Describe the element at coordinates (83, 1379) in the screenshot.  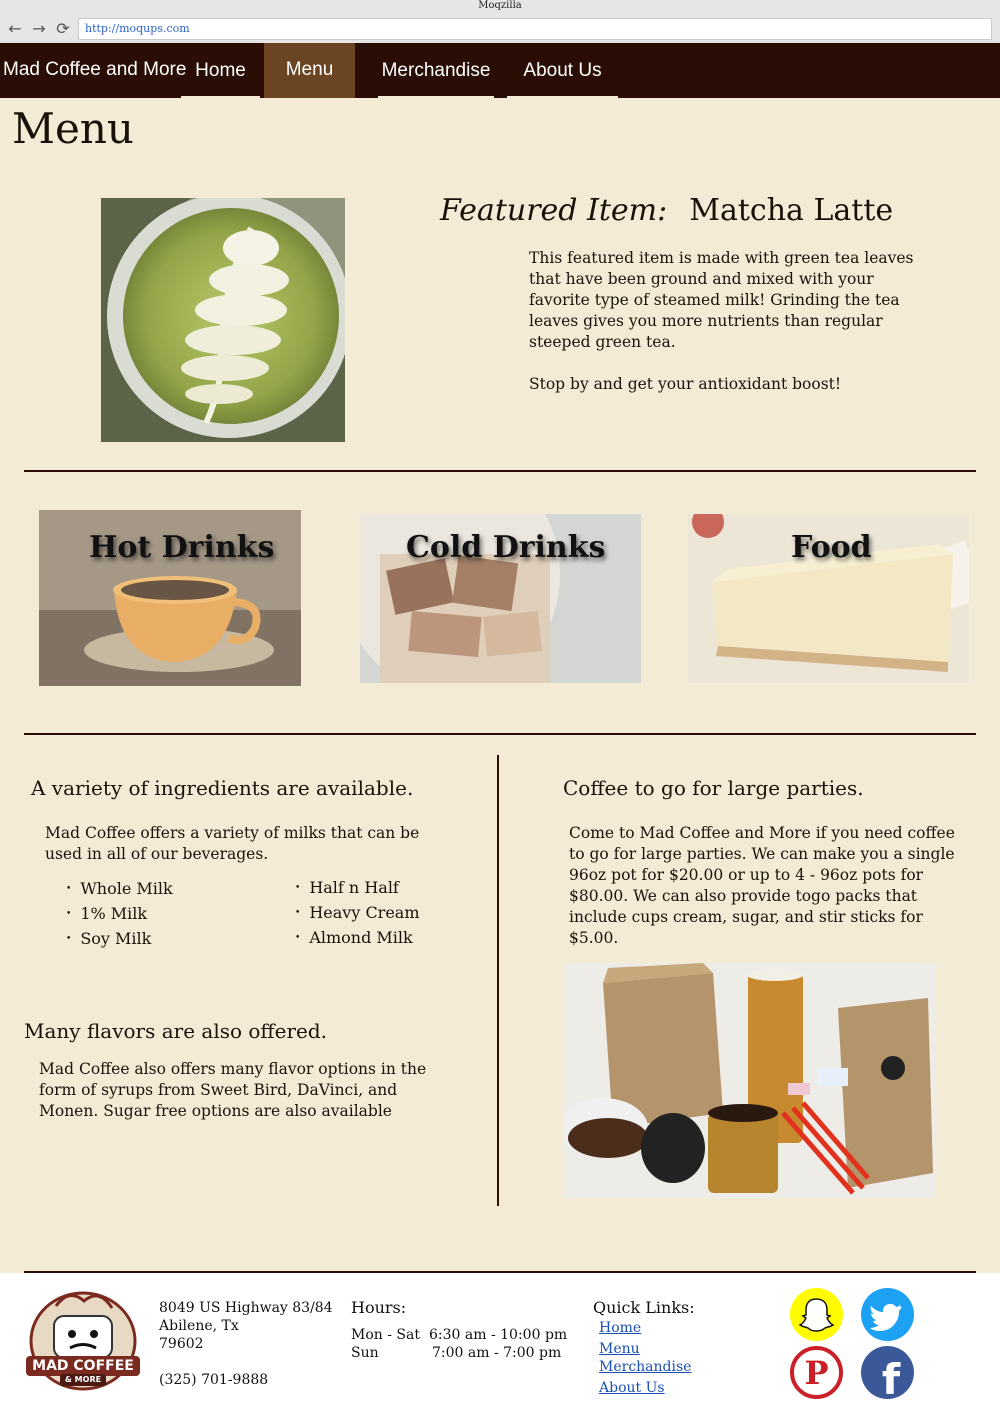
I see `logo-text-sub: & MORE` at that location.